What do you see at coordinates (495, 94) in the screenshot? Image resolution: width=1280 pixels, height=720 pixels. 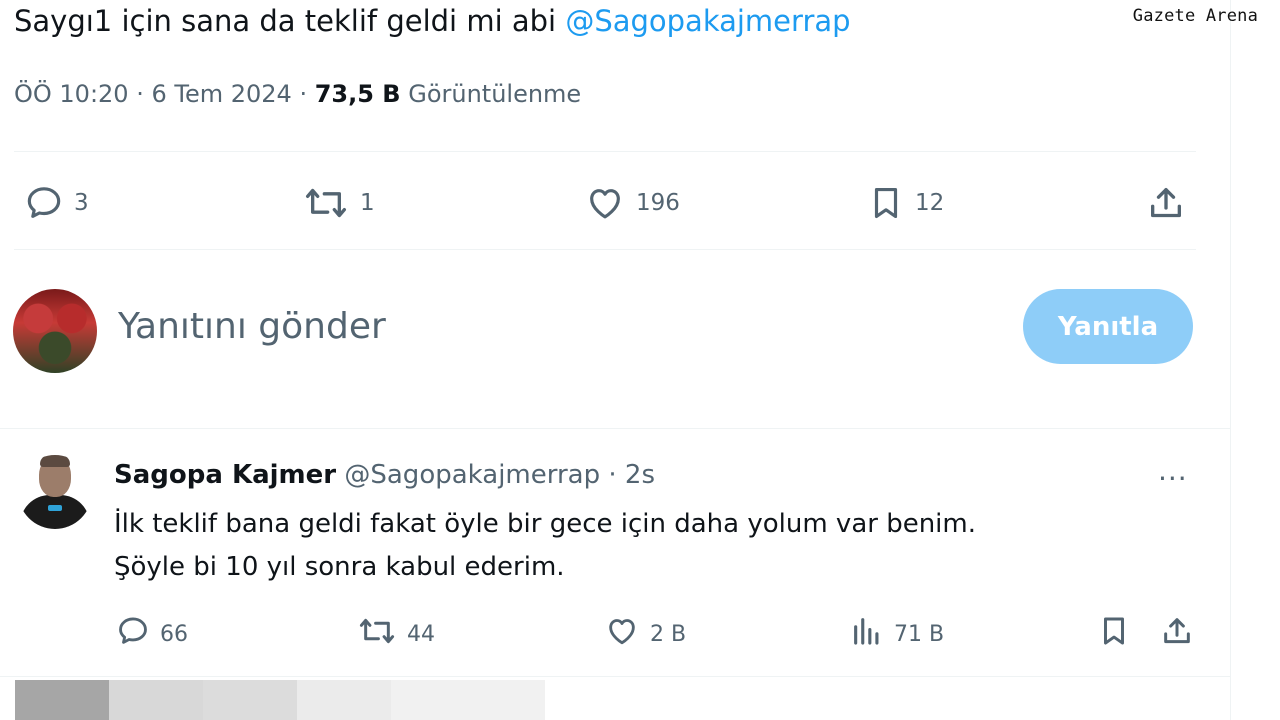 I see `views-label: Görüntülenme` at bounding box center [495, 94].